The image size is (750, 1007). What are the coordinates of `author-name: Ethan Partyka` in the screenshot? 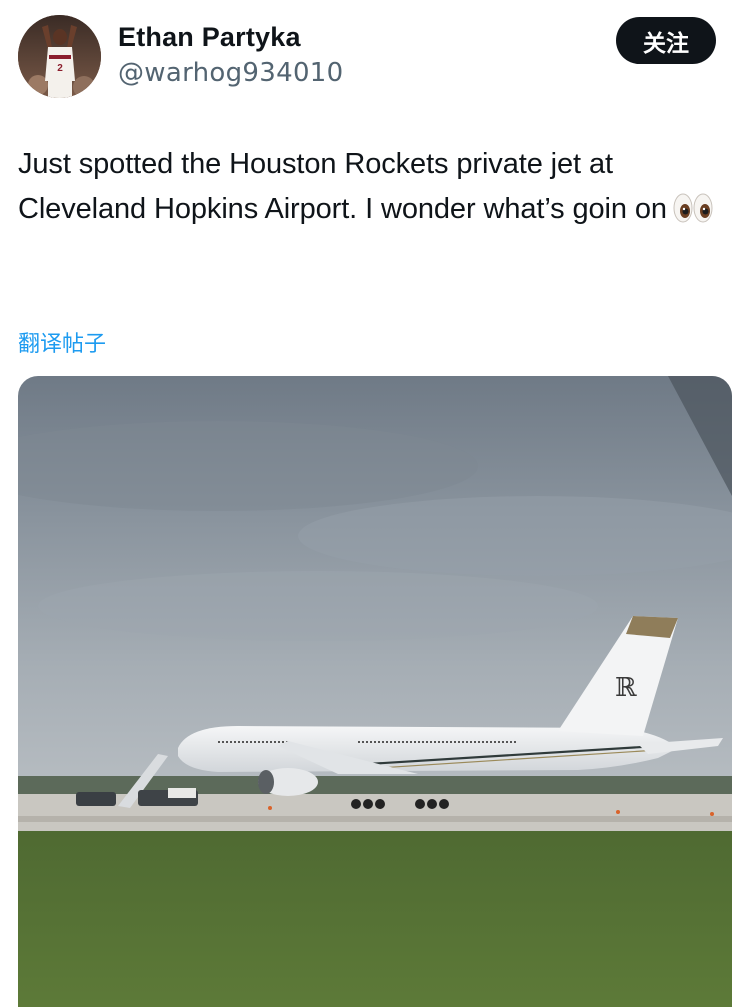 It's located at (209, 37).